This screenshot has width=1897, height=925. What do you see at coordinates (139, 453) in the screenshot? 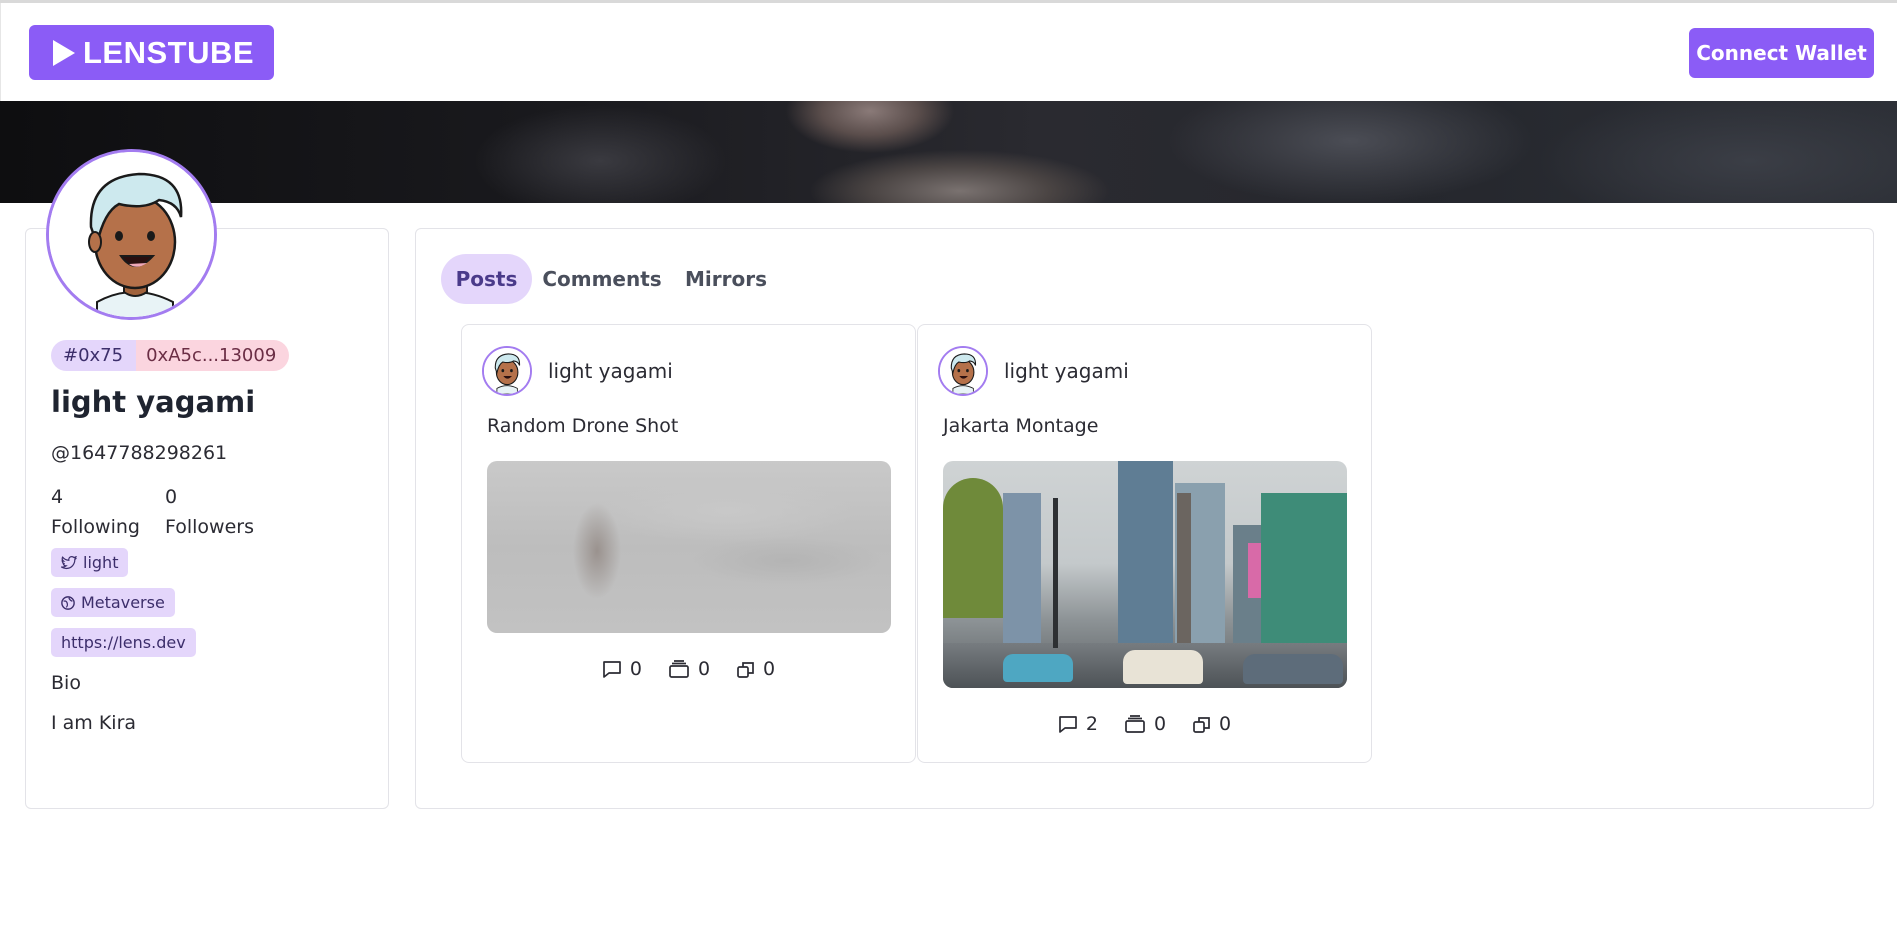
I see `profile-handle: @1647788298261` at bounding box center [139, 453].